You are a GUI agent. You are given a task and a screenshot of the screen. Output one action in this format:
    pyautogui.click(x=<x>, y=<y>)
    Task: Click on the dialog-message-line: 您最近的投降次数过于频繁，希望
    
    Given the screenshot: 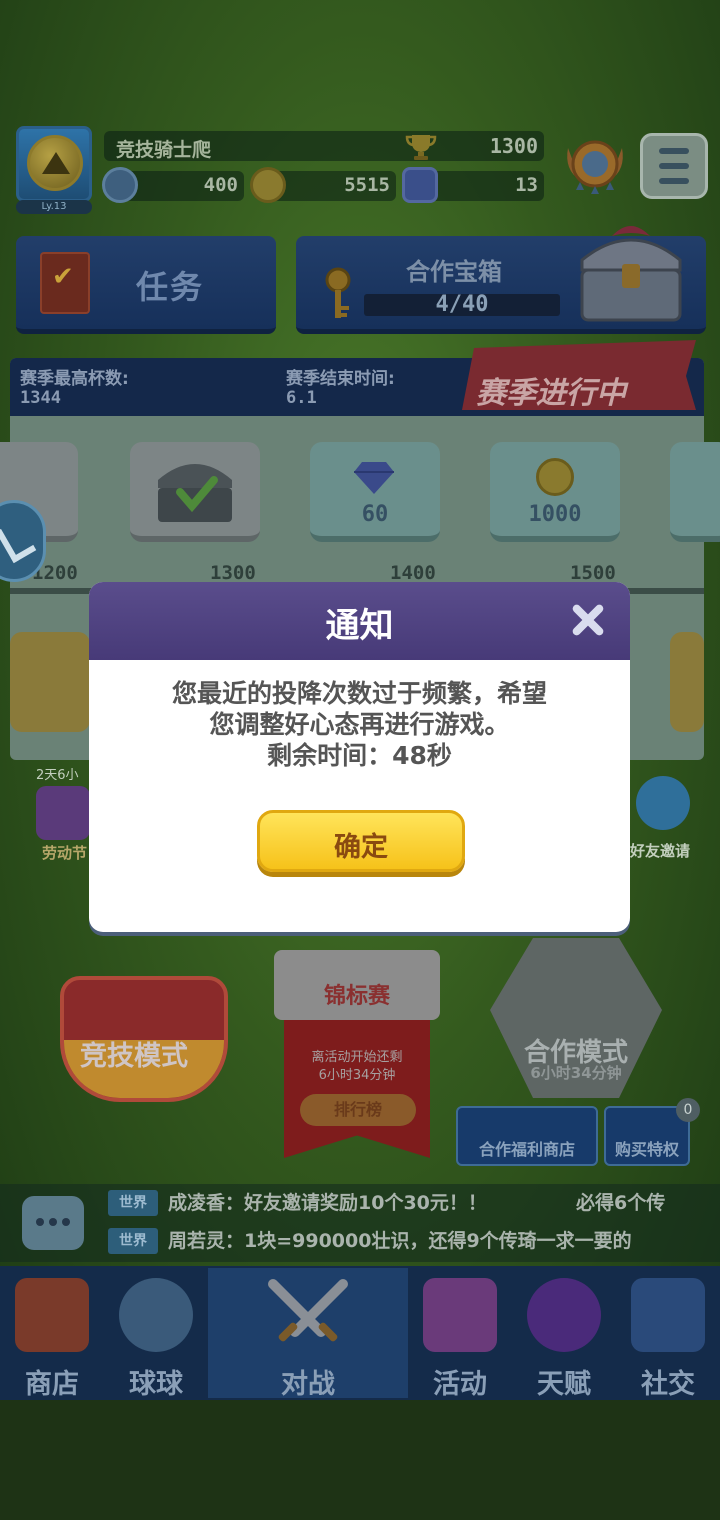 What is the action you would take?
    pyautogui.click(x=359, y=693)
    